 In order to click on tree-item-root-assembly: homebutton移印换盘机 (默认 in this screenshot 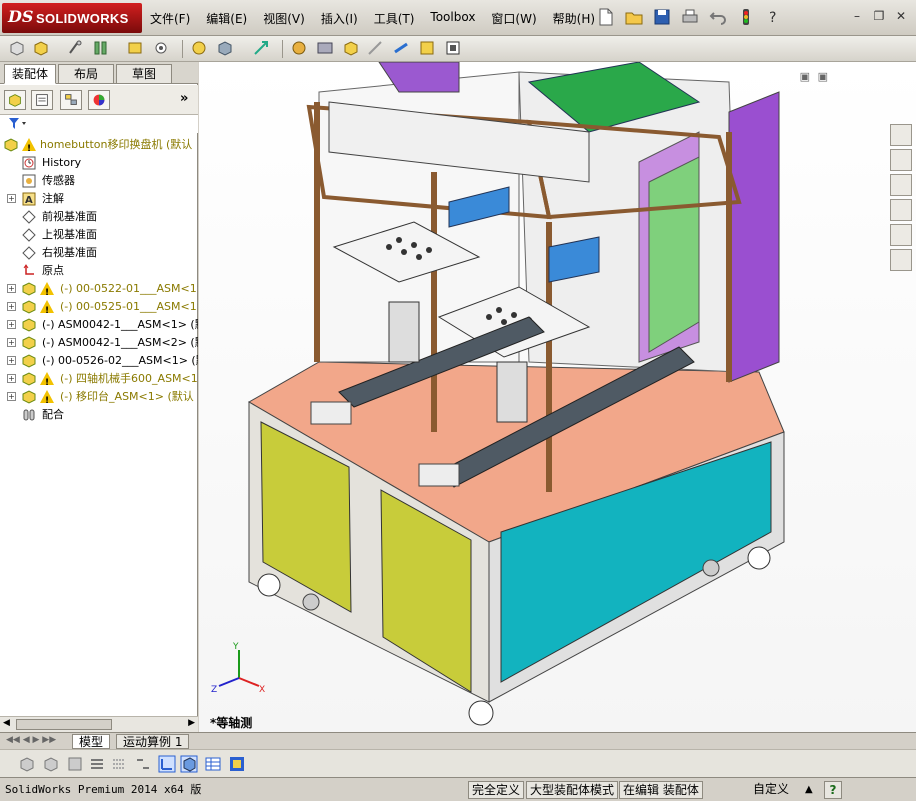, I will do `click(99, 147)`.